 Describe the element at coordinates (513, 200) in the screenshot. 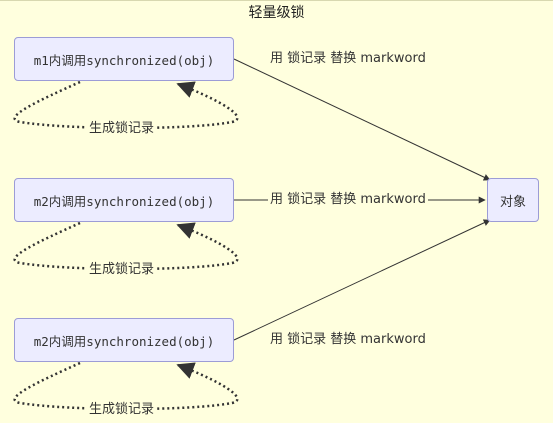

I see `node-object: 对象` at that location.